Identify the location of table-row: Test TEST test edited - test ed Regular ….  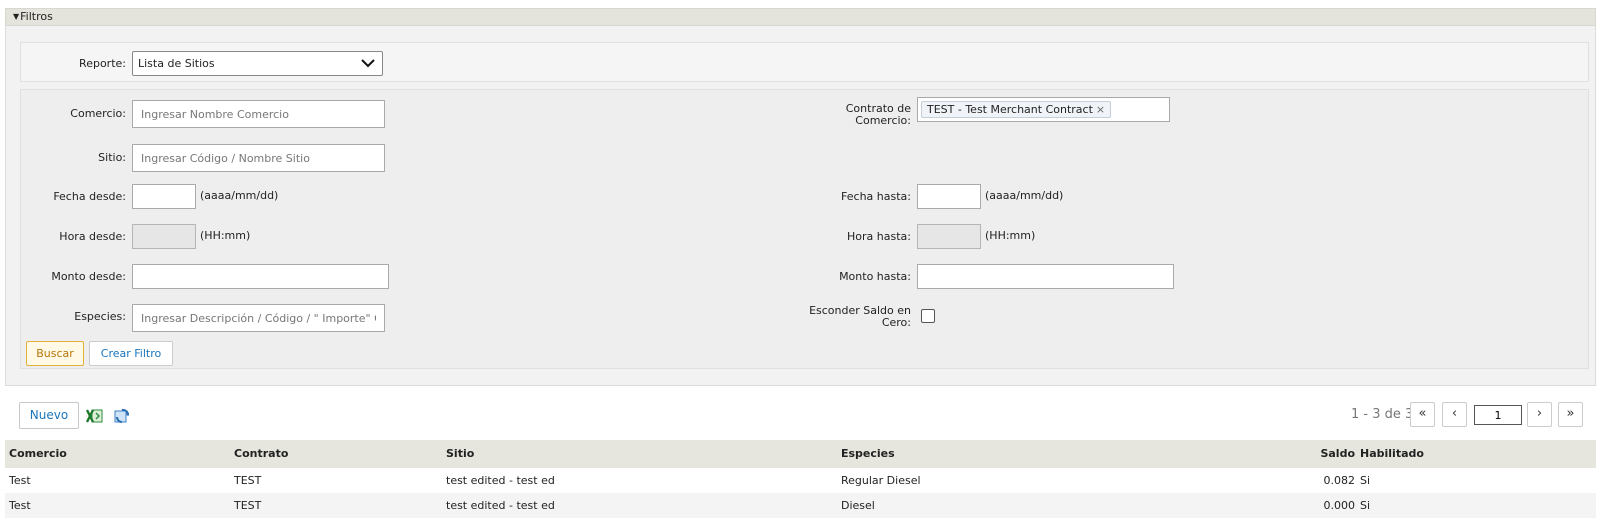
(800, 480).